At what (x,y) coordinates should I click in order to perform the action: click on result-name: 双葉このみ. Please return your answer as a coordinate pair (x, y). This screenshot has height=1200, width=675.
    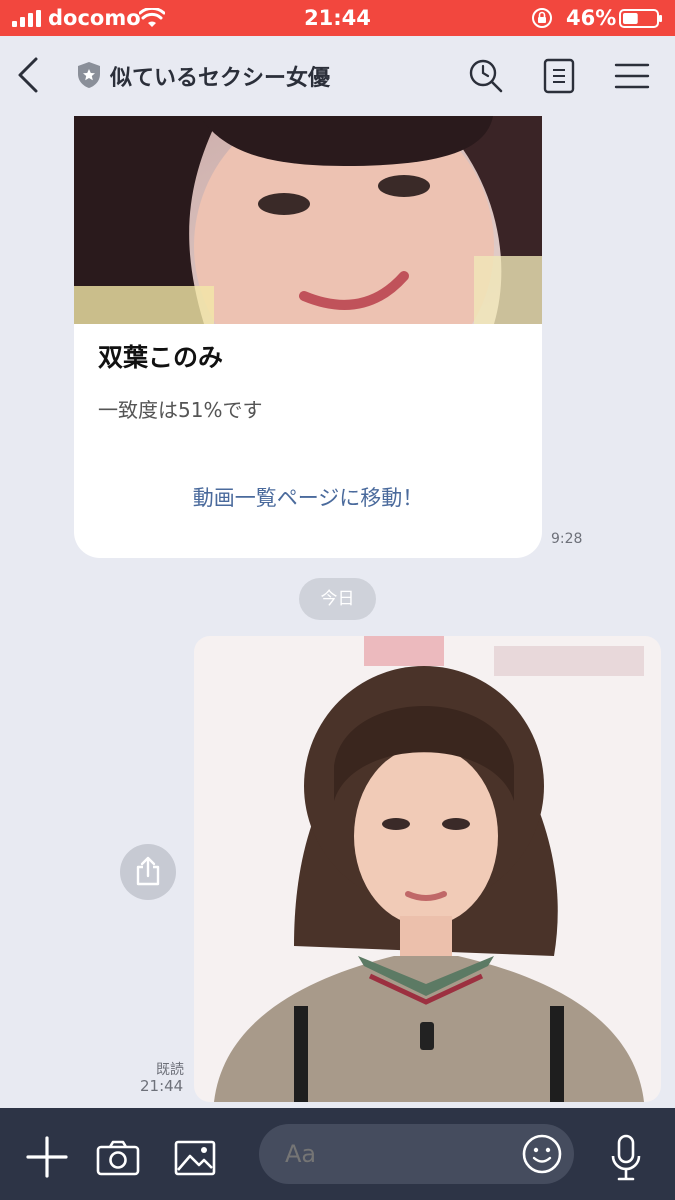
    Looking at the image, I should click on (161, 357).